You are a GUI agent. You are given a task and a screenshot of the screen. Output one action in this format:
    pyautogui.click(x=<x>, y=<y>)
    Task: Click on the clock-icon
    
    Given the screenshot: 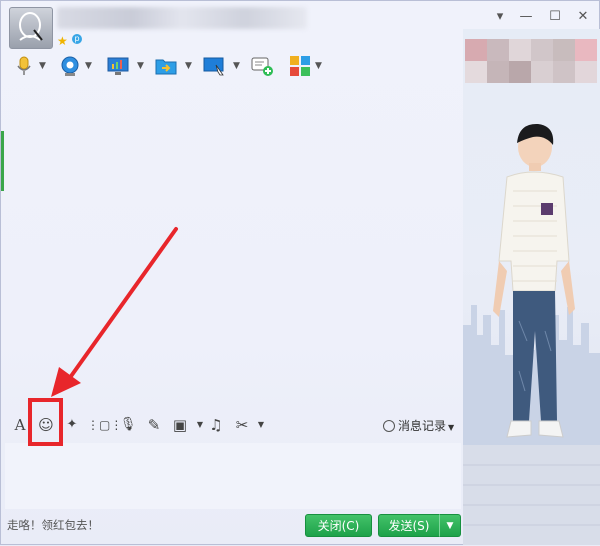 What is the action you would take?
    pyautogui.click(x=389, y=426)
    